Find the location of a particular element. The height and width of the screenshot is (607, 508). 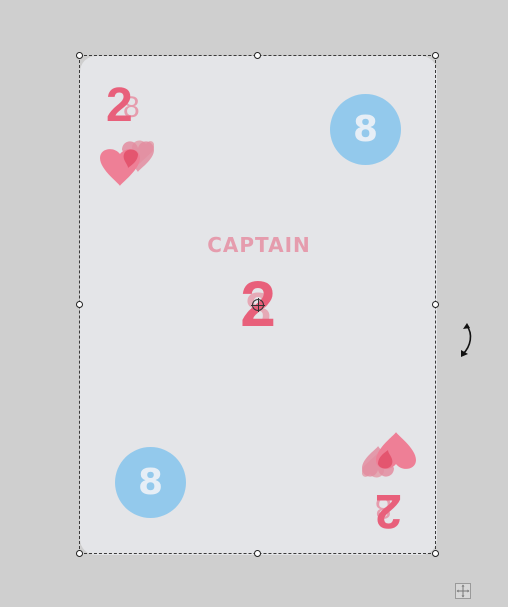

resize-handle-top-left is located at coordinates (79, 55).